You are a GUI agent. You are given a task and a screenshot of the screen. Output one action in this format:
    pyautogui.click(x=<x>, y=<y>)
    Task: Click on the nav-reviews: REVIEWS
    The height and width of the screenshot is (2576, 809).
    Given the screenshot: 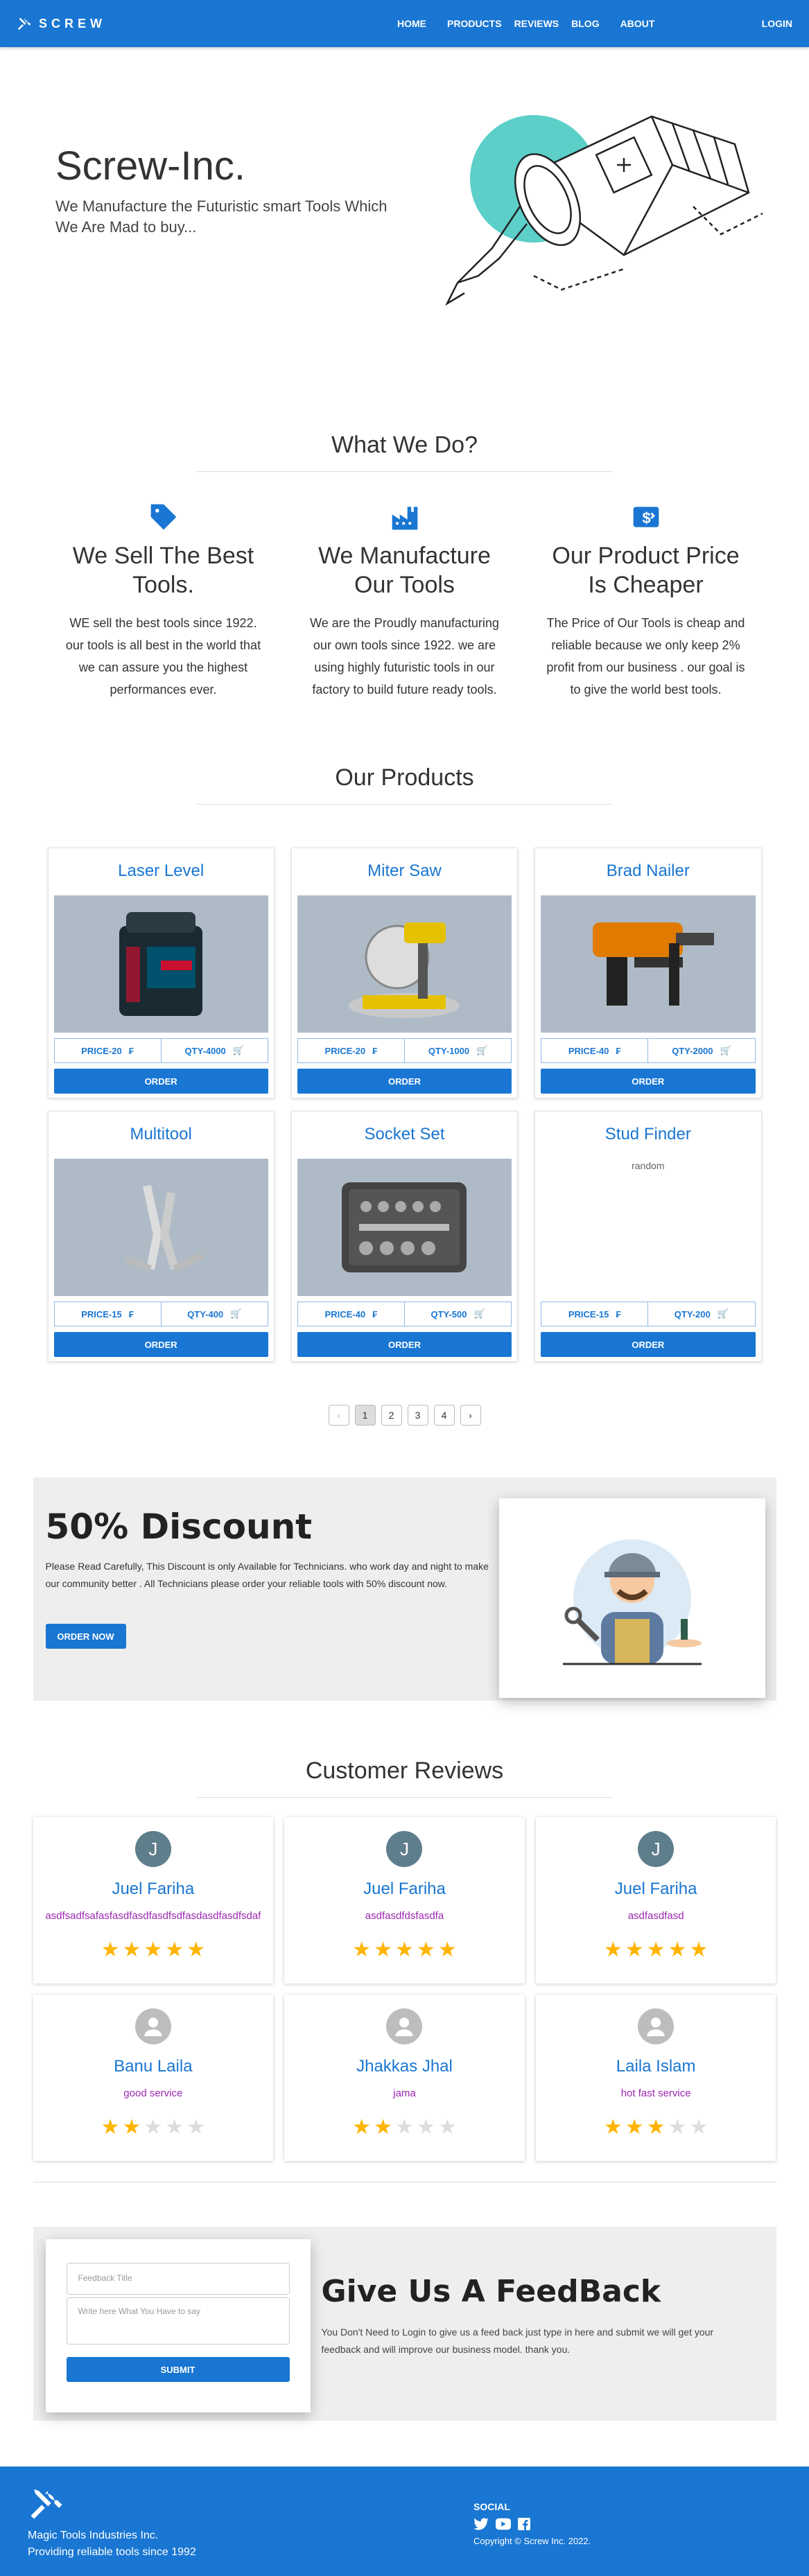 What is the action you would take?
    pyautogui.click(x=536, y=23)
    